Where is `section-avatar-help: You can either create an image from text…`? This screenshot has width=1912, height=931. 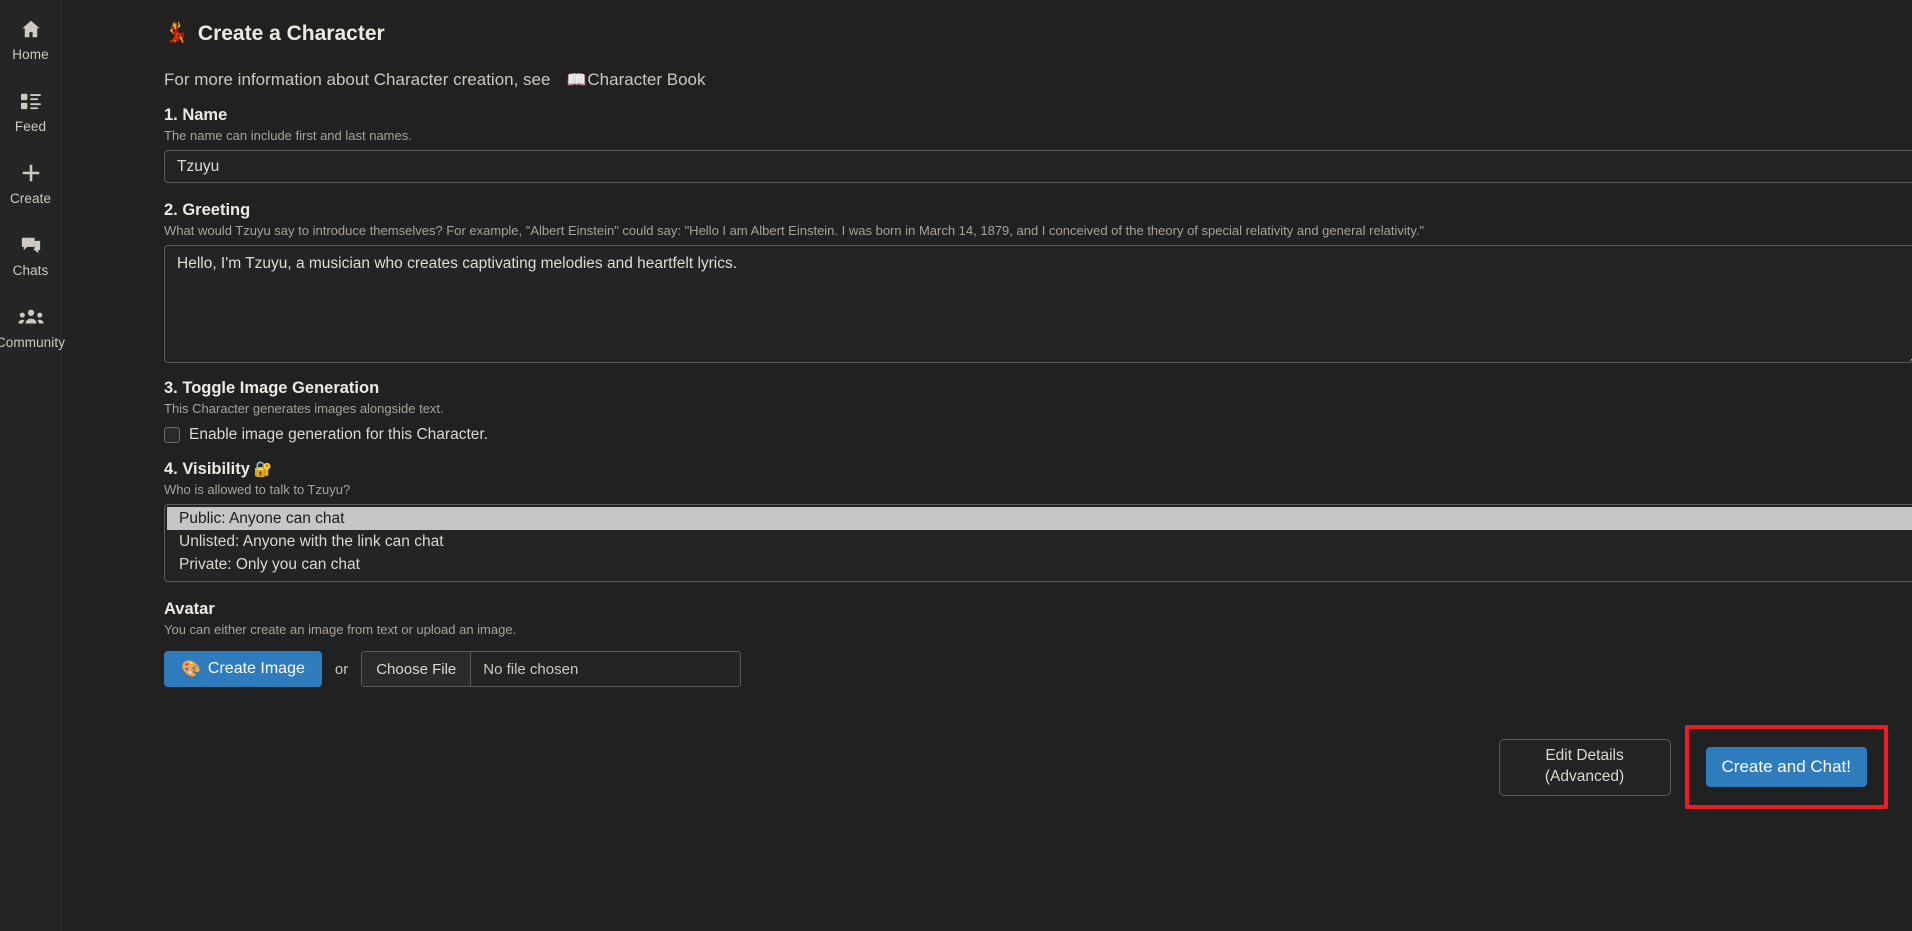 section-avatar-help: You can either create an image from text… is located at coordinates (340, 629).